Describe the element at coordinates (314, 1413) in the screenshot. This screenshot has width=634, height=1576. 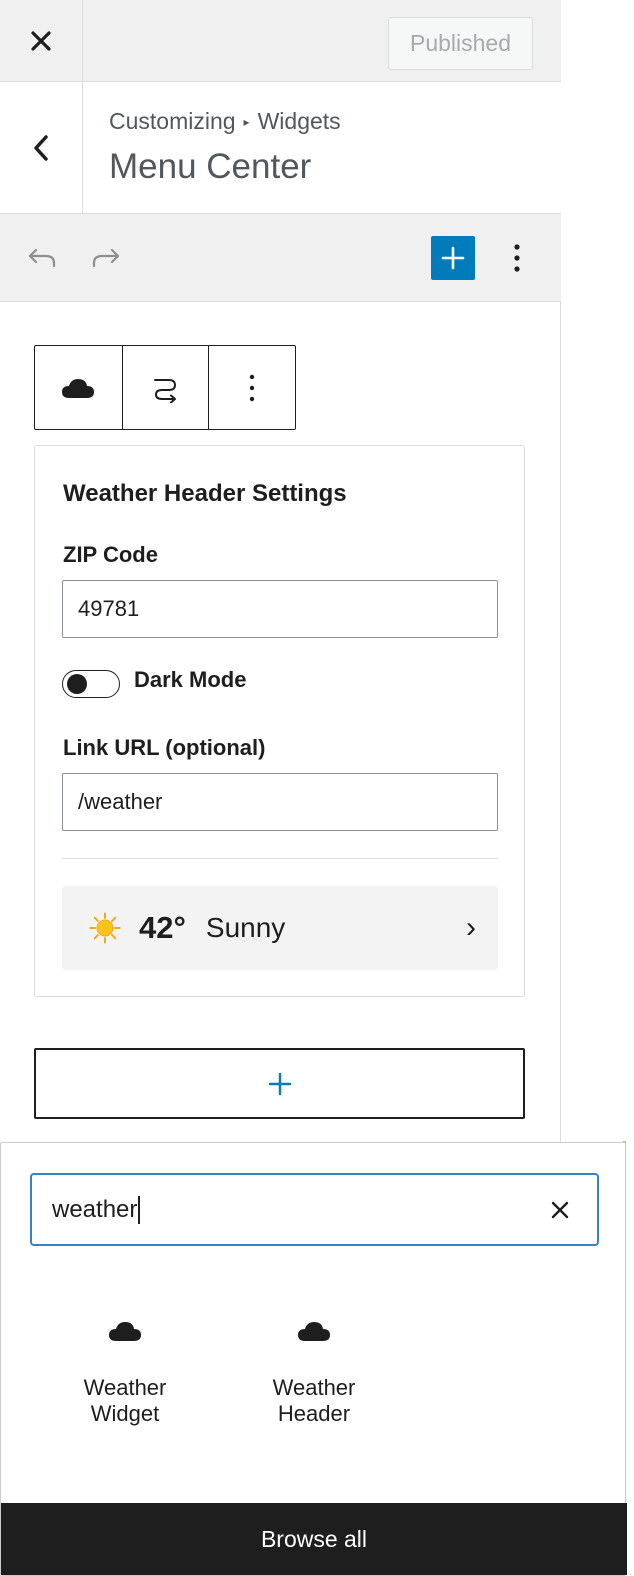
I see `block-result-label: Header` at that location.